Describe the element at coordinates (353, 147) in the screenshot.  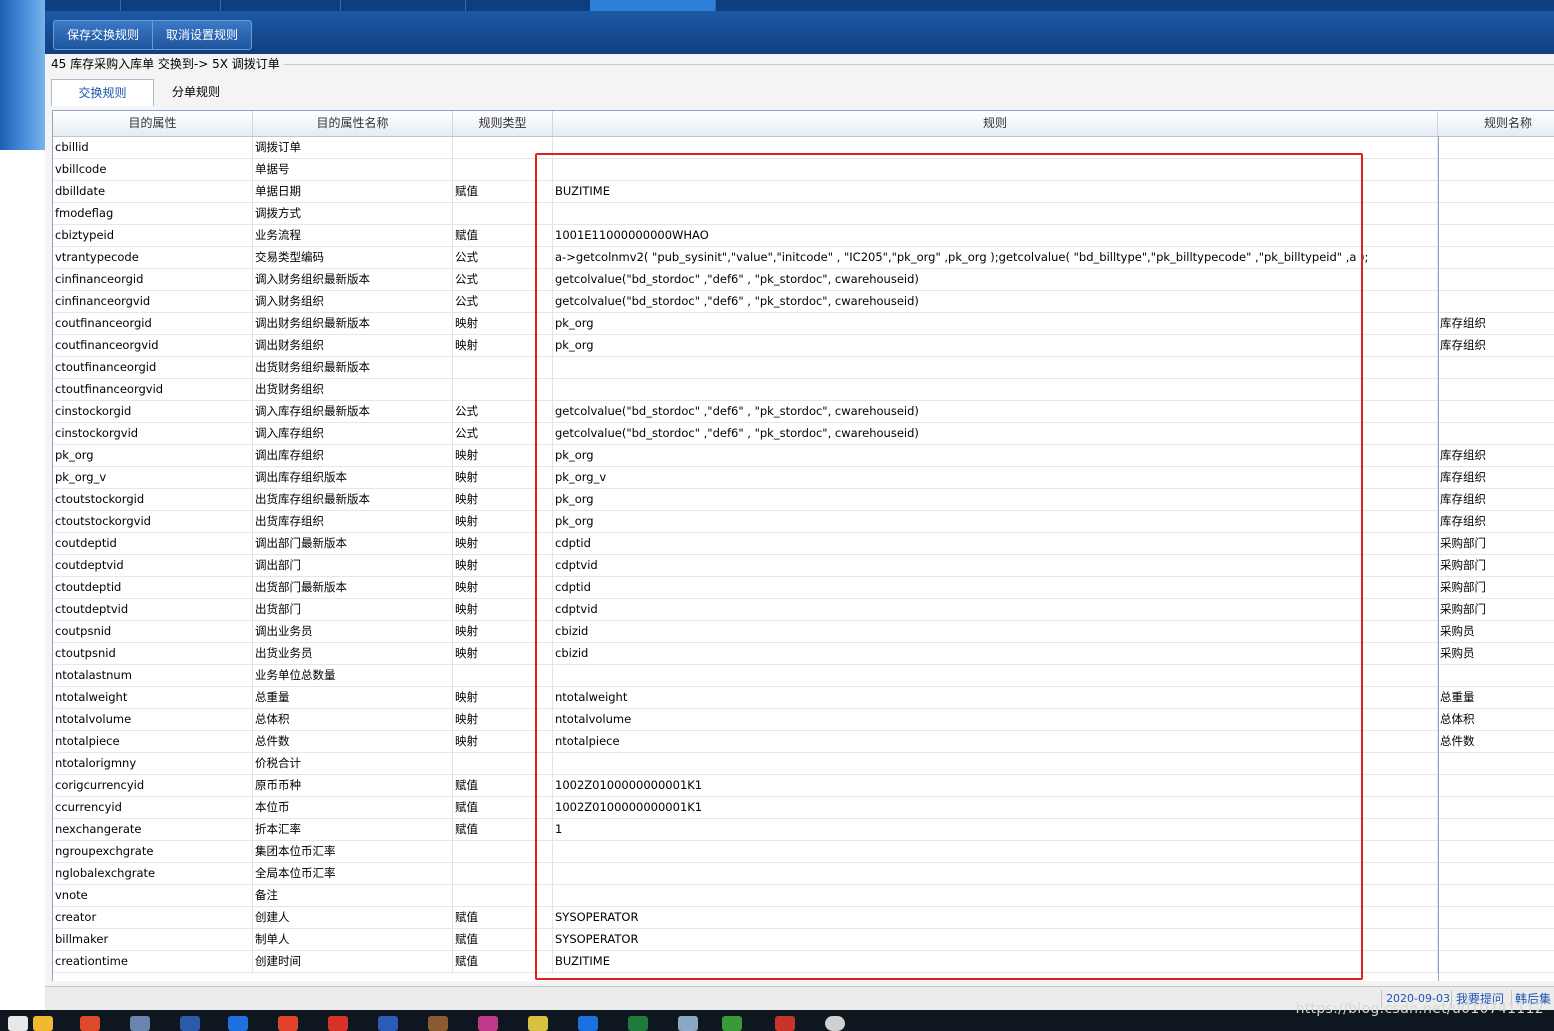
I see `cell-target-attr-name: 调拨订单` at that location.